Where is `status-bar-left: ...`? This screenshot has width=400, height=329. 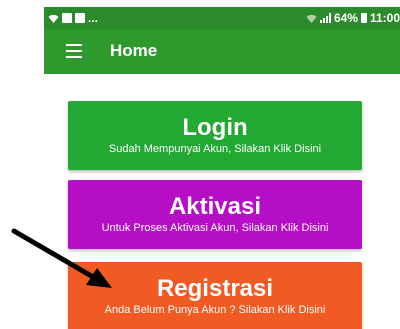 status-bar-left: ... is located at coordinates (73, 18).